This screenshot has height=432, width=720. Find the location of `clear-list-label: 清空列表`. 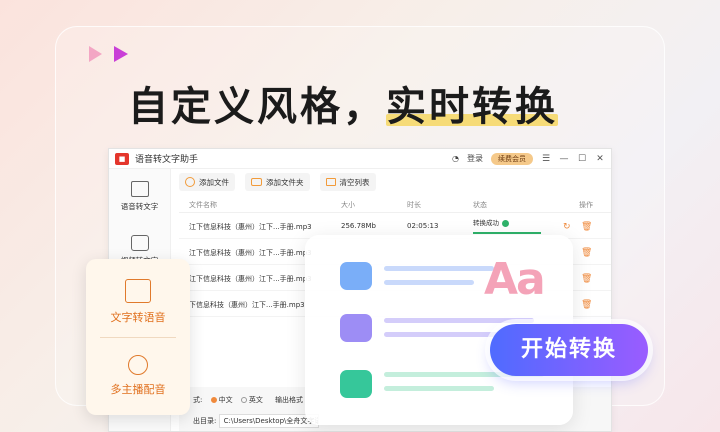

clear-list-label: 清空列表 is located at coordinates (354, 182).